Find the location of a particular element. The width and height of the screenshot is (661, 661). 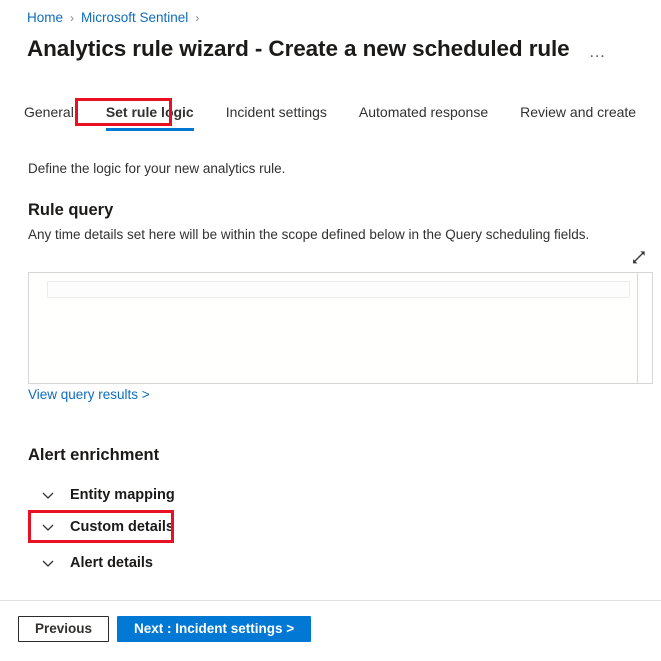

tab-label: Automated response is located at coordinates (423, 112).